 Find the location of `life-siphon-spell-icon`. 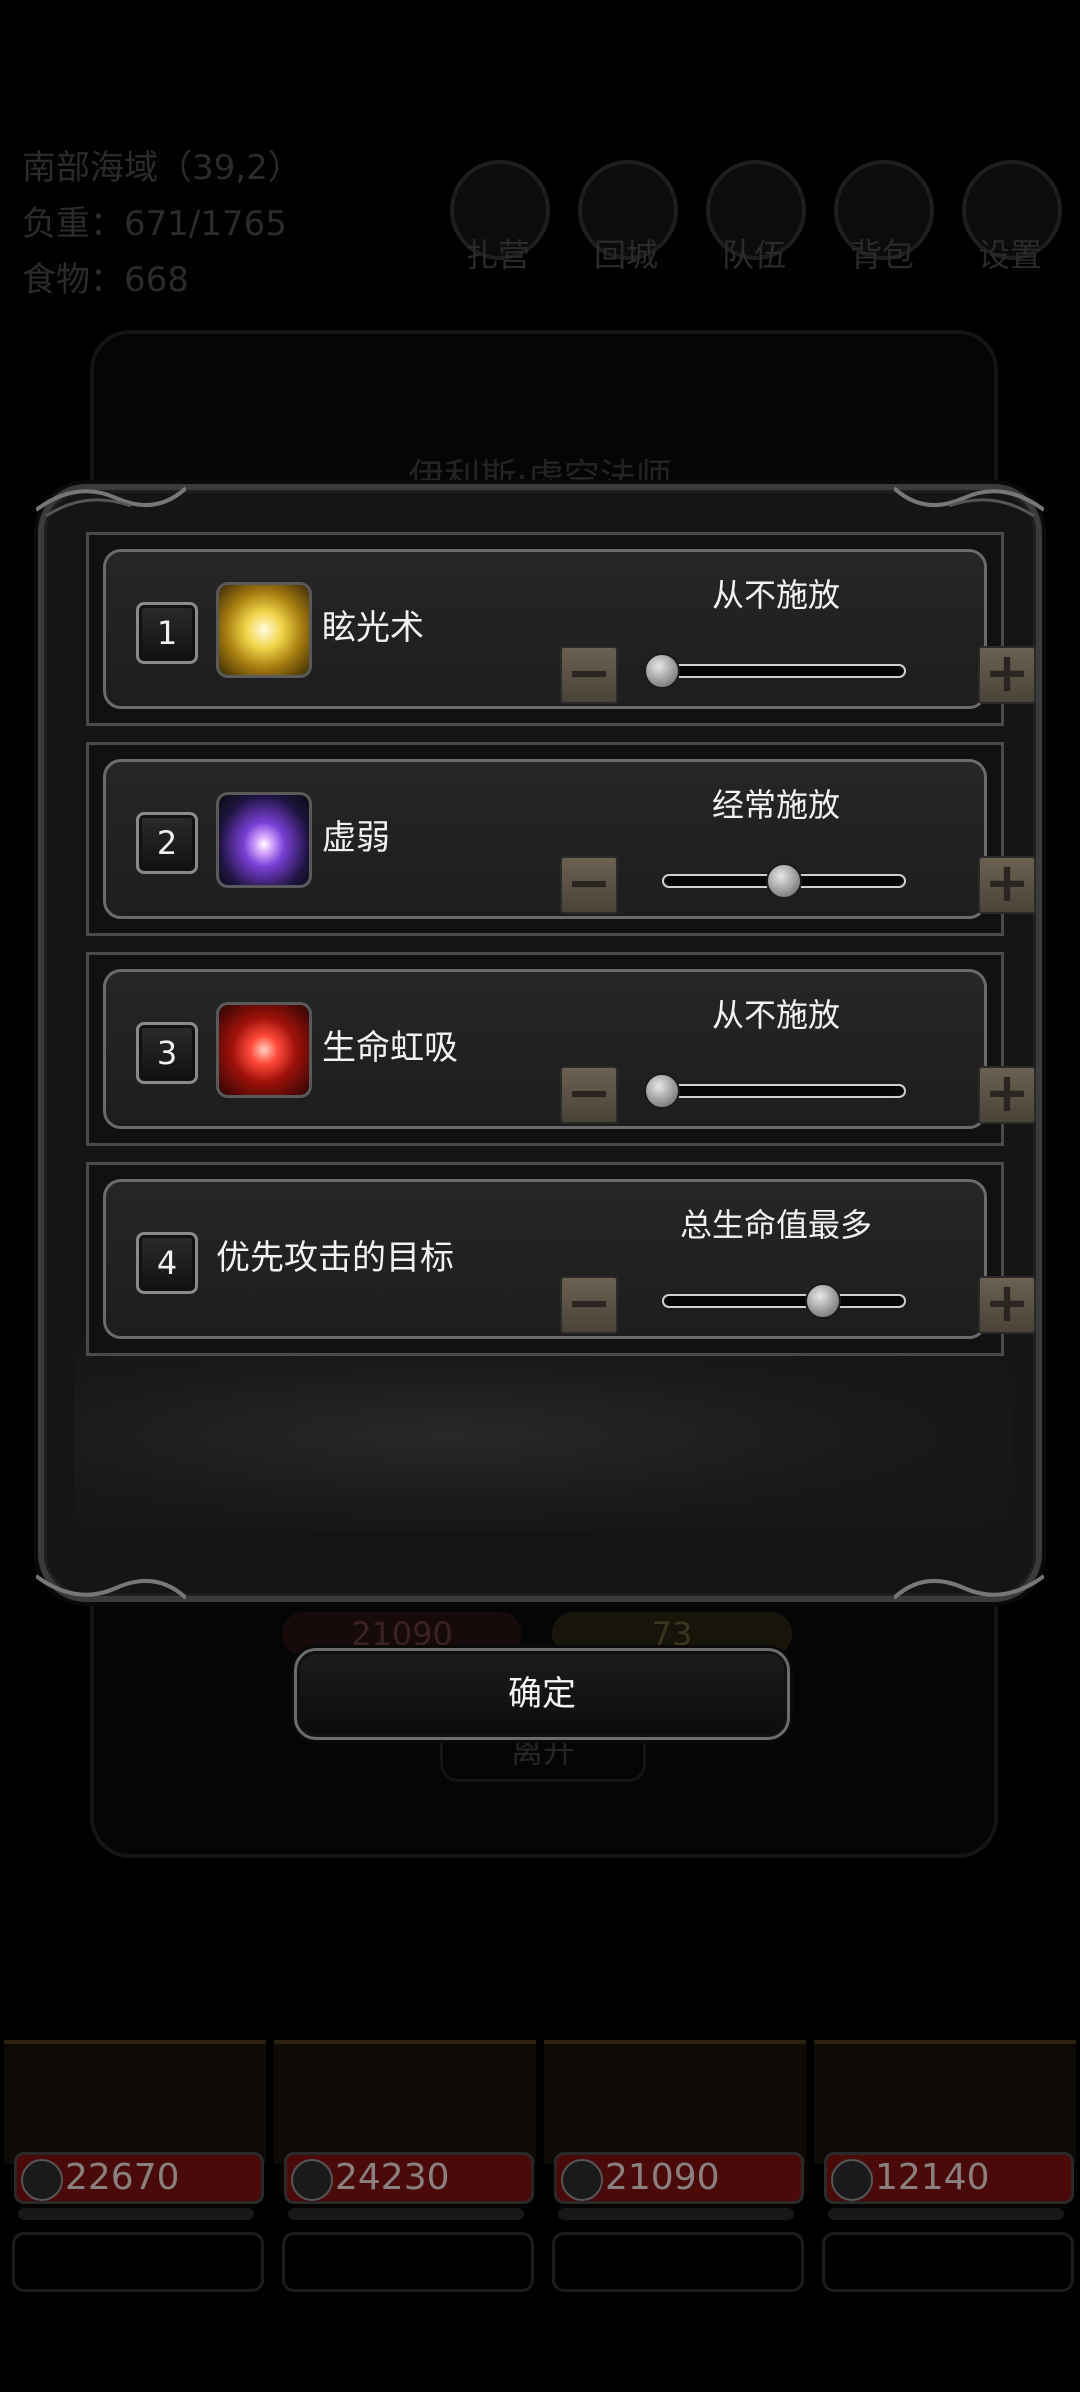

life-siphon-spell-icon is located at coordinates (264, 1050).